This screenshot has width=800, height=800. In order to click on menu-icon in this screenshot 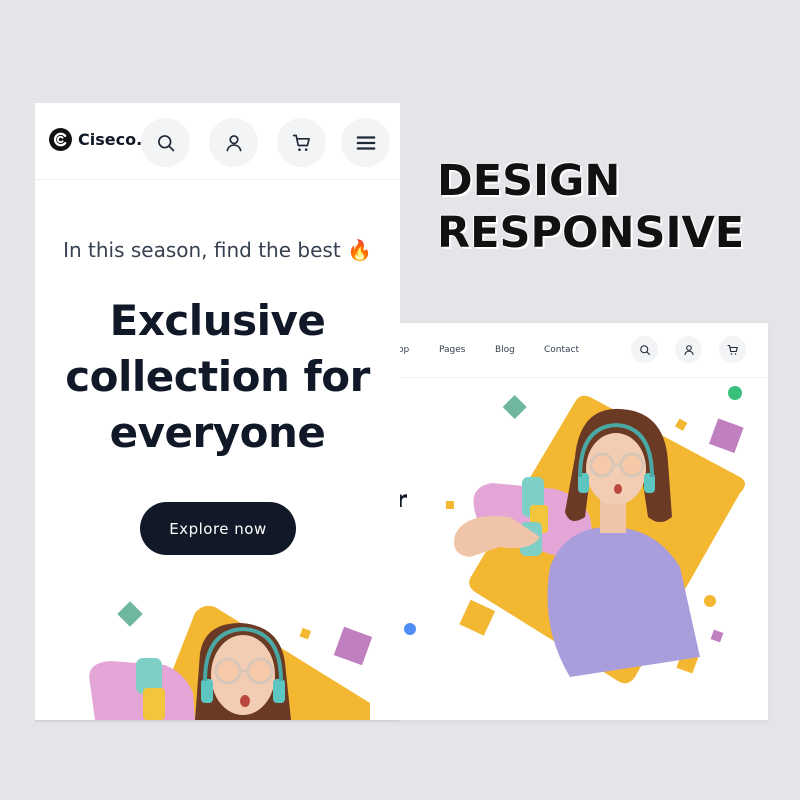, I will do `click(365, 142)`.